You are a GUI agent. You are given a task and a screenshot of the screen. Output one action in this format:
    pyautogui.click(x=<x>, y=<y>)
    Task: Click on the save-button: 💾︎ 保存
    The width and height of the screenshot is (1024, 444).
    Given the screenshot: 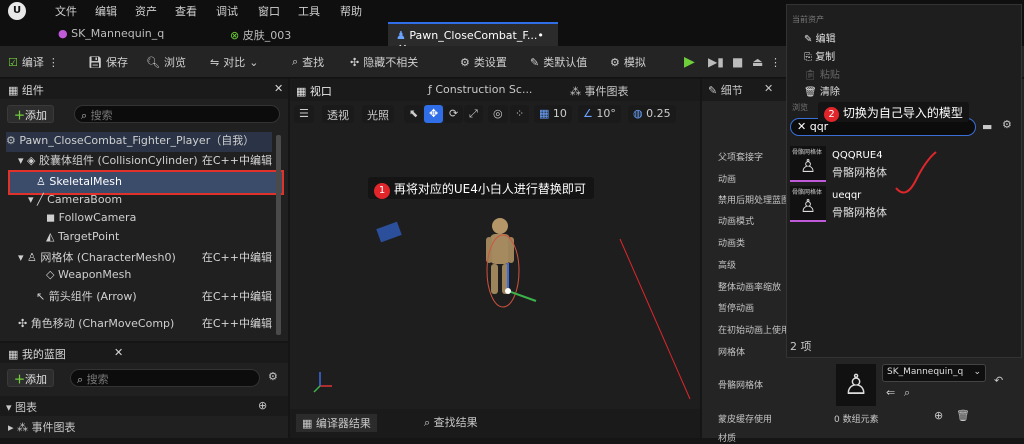 What is the action you would take?
    pyautogui.click(x=108, y=62)
    